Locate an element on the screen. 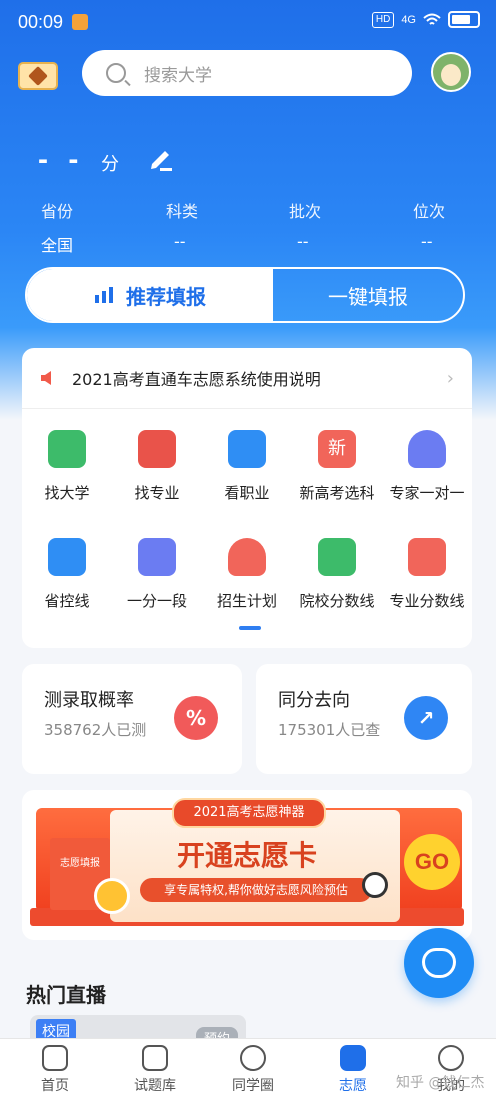  page-indicator is located at coordinates (250, 628).